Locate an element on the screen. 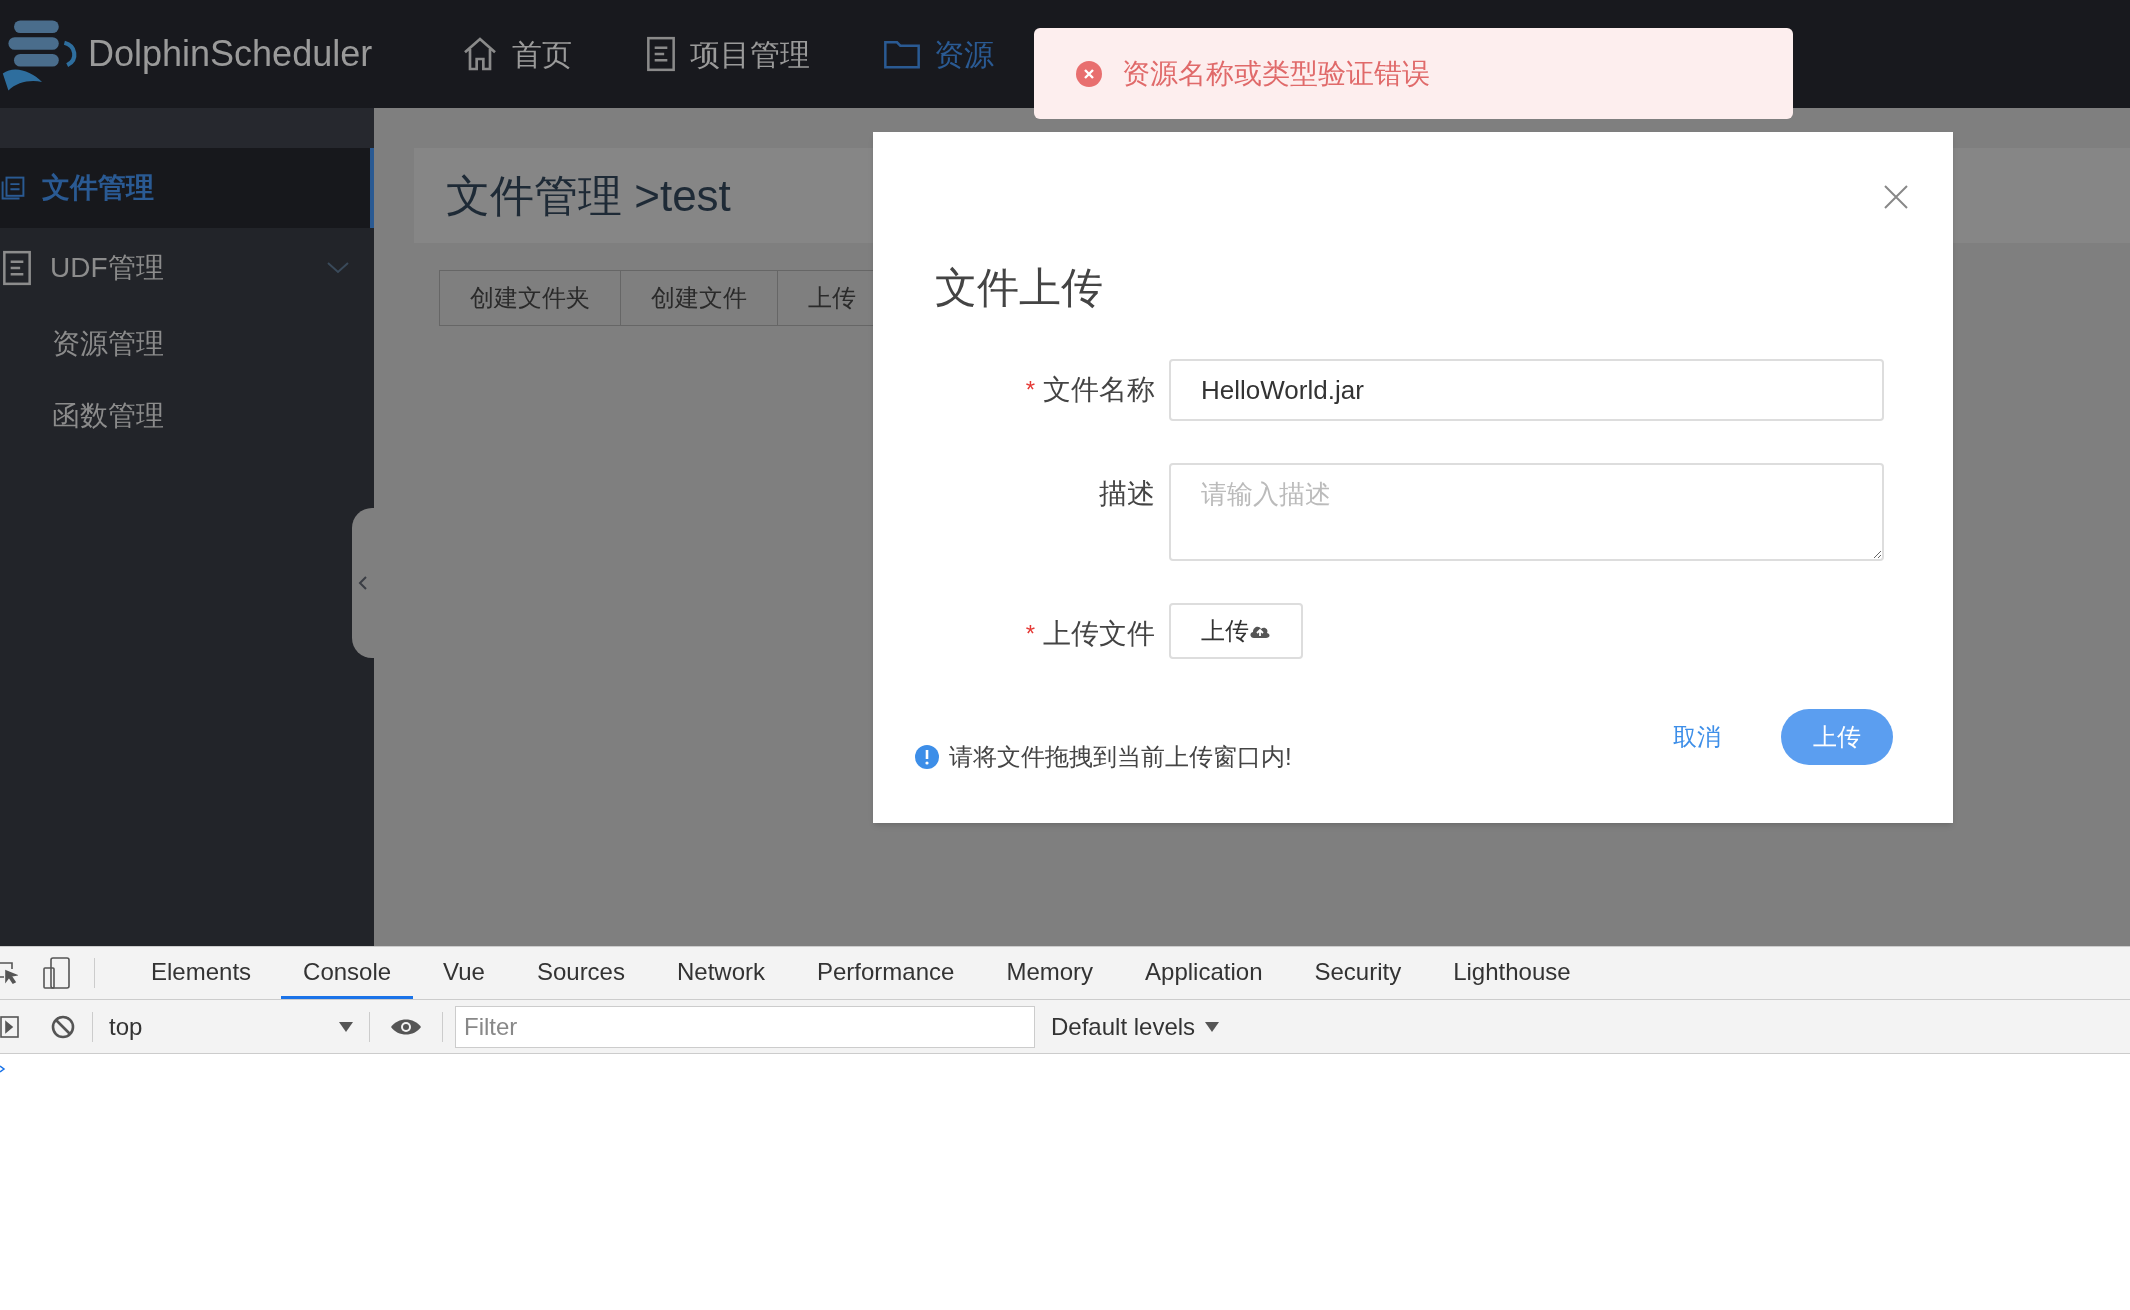 The image size is (2130, 1310). device-icon is located at coordinates (57, 973).